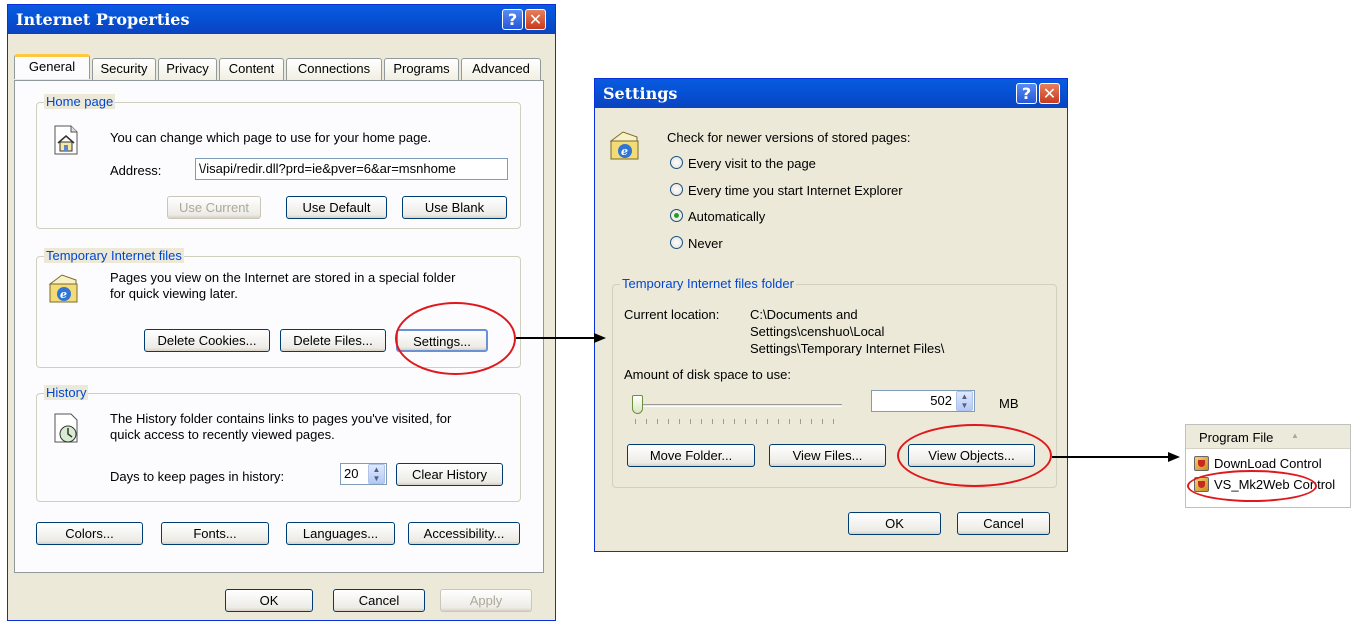  I want to click on radio-never, so click(676, 242).